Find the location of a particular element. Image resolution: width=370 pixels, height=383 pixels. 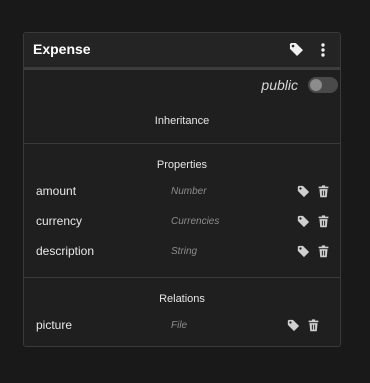

more-vertical-icon is located at coordinates (323, 50).